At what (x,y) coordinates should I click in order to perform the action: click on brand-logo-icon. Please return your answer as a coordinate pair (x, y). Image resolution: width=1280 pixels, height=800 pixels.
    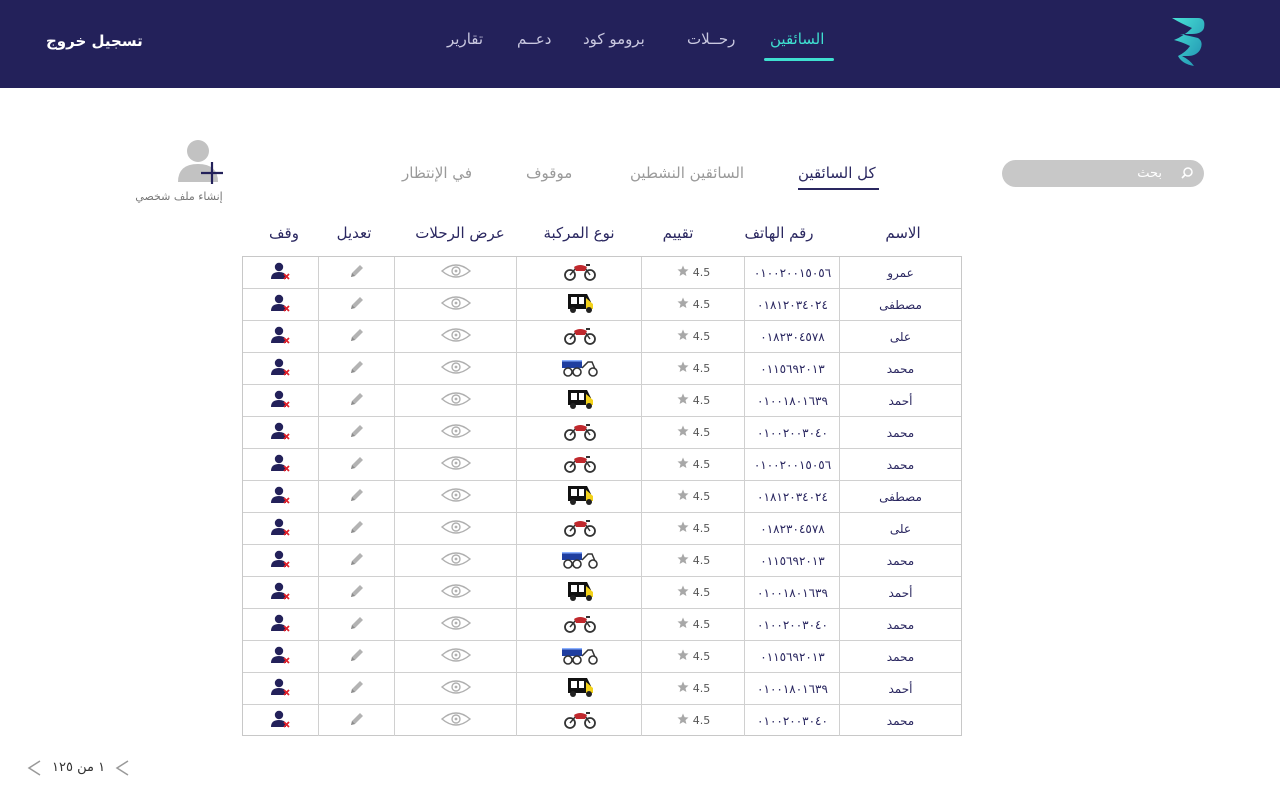
    Looking at the image, I should click on (1188, 42).